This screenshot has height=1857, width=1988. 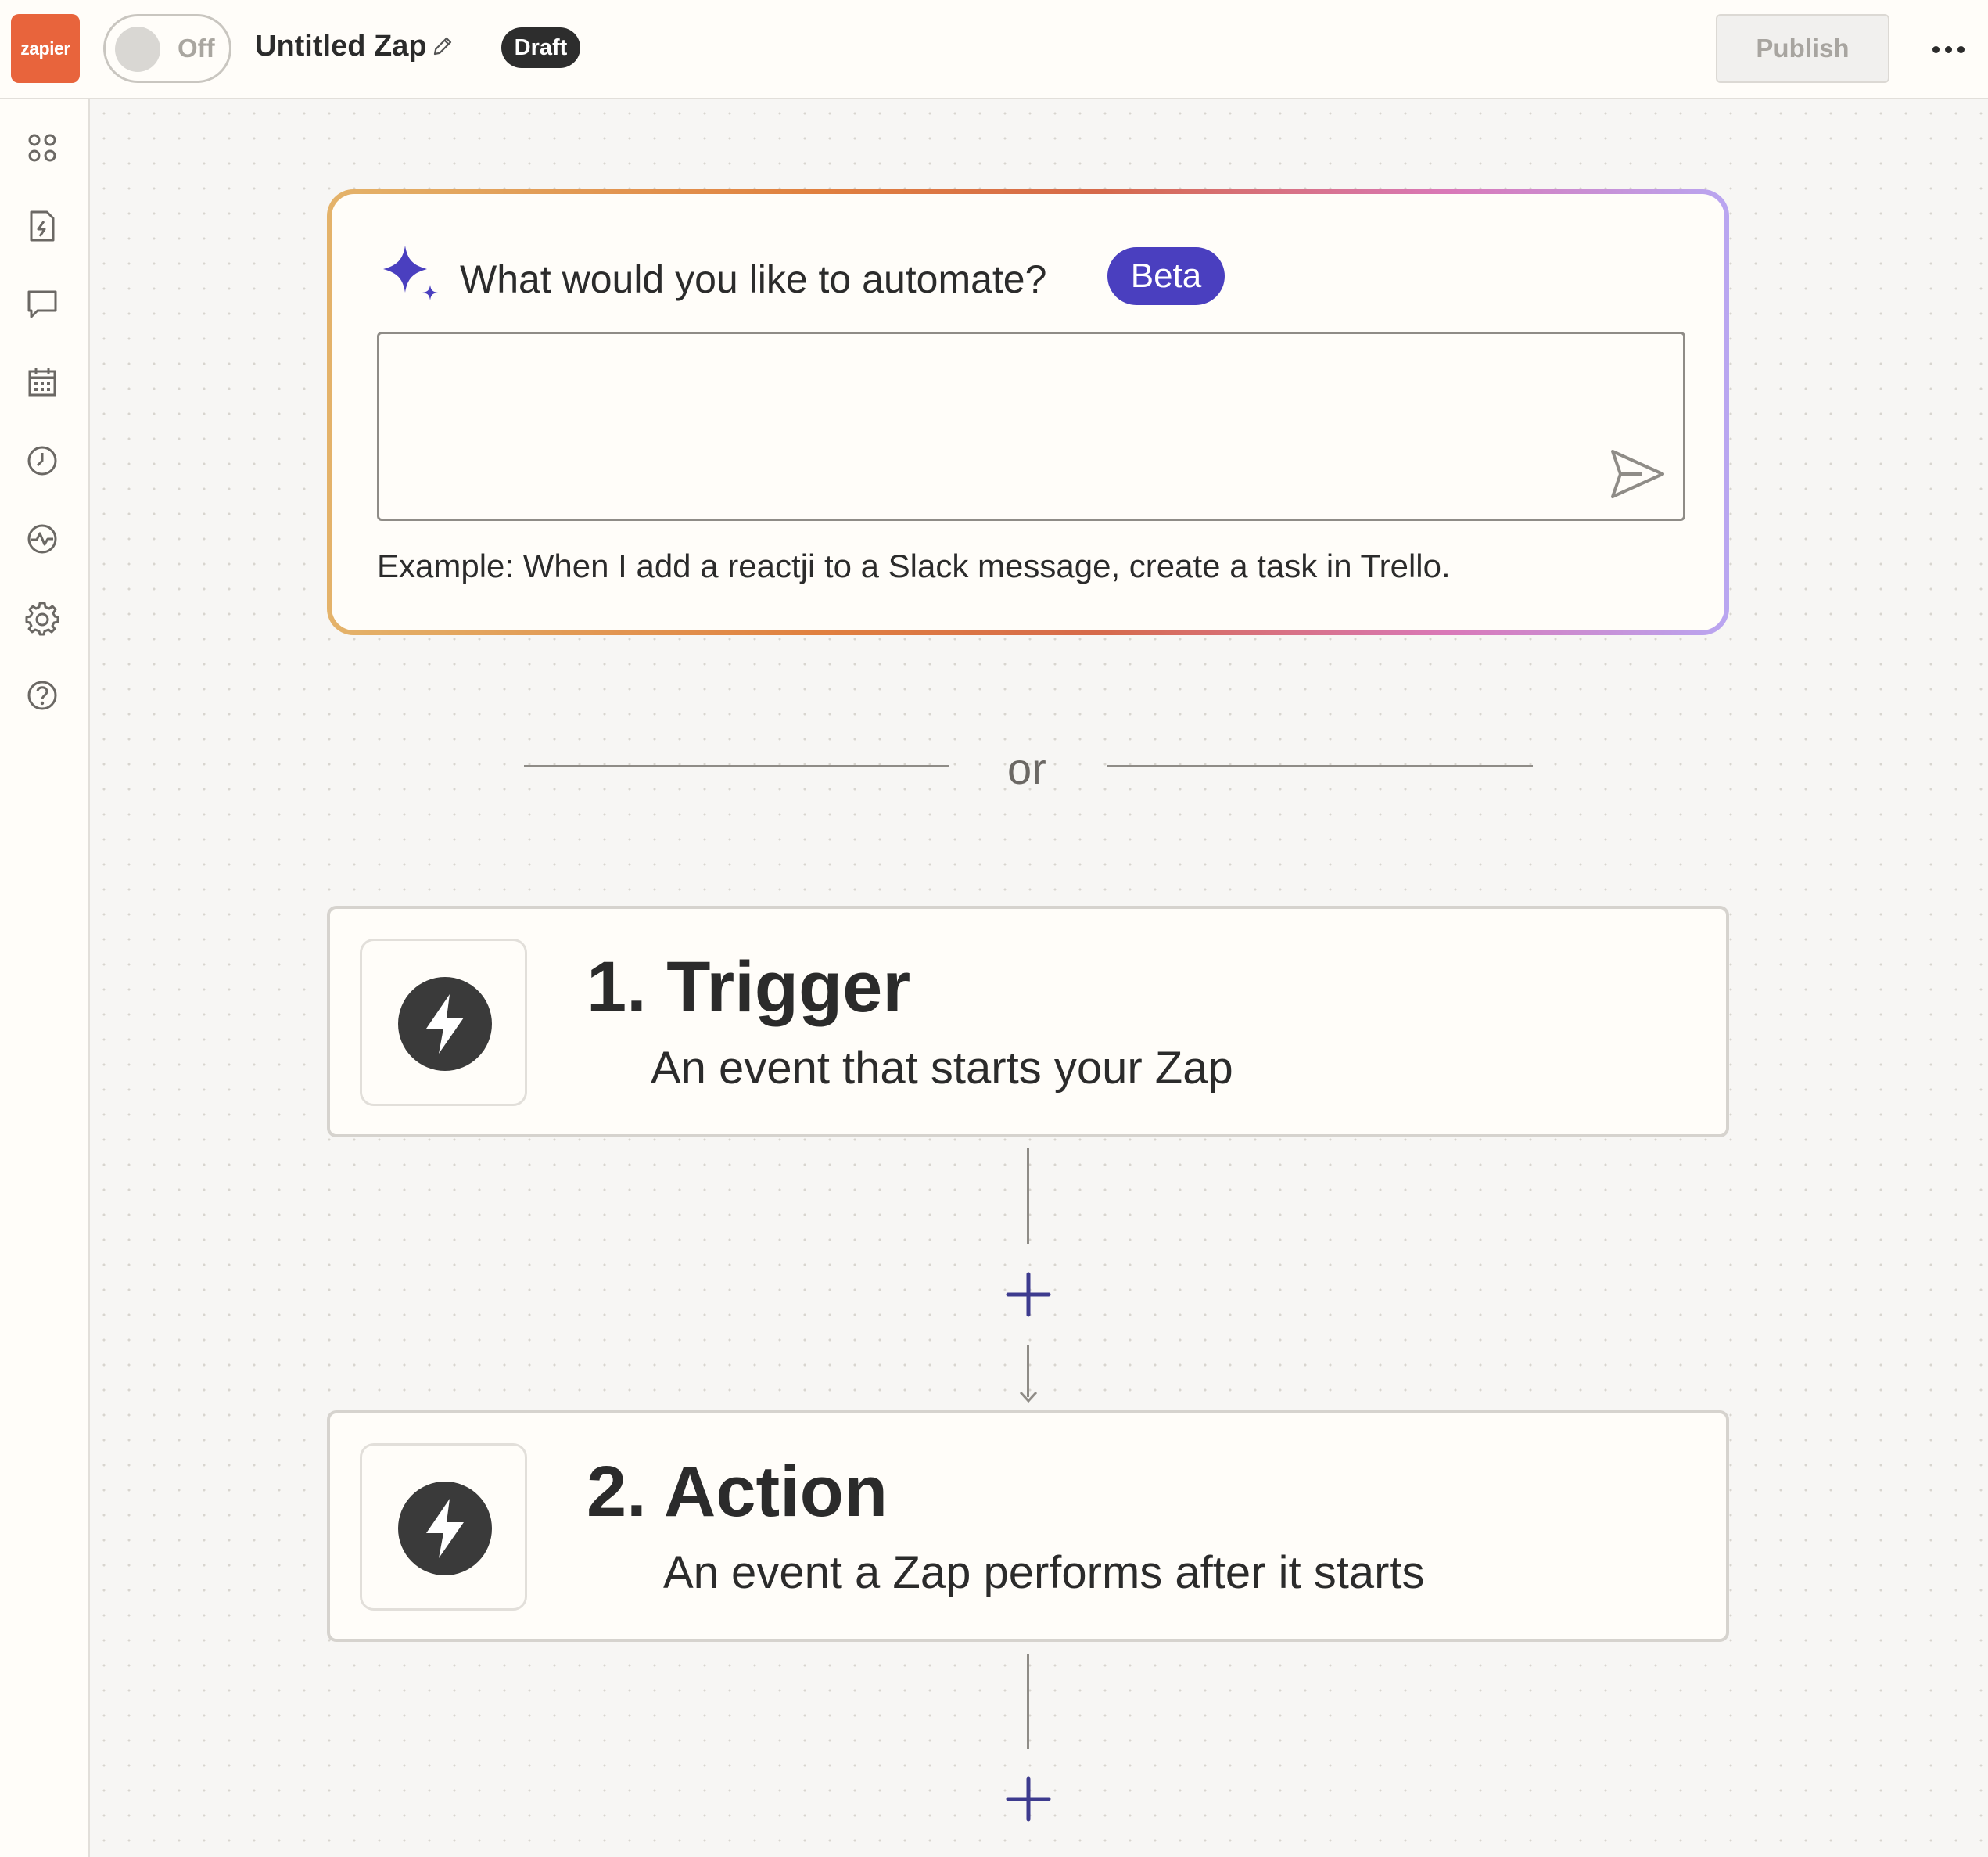 I want to click on calendar-icon, so click(x=42, y=382).